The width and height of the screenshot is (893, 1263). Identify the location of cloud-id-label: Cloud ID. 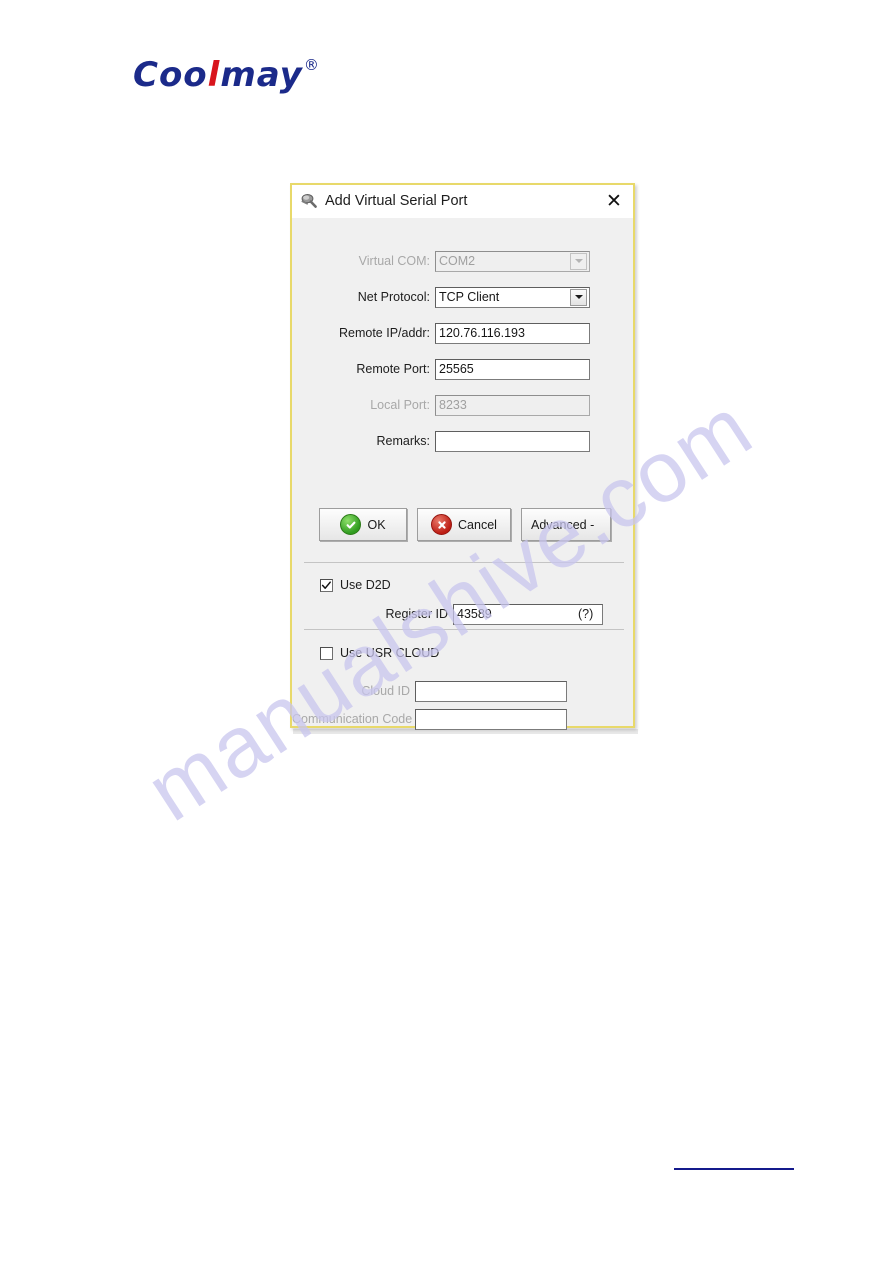
(385, 691).